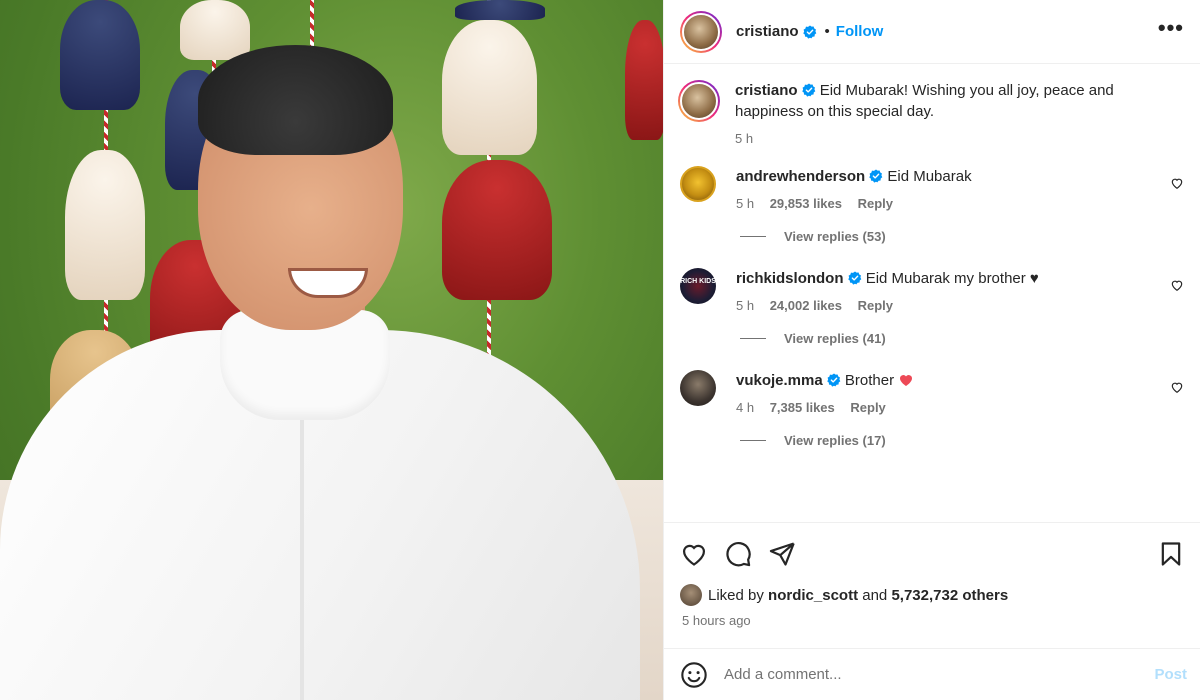 This screenshot has height=700, width=1200. What do you see at coordinates (694, 554) in the screenshot?
I see `heart-icon` at bounding box center [694, 554].